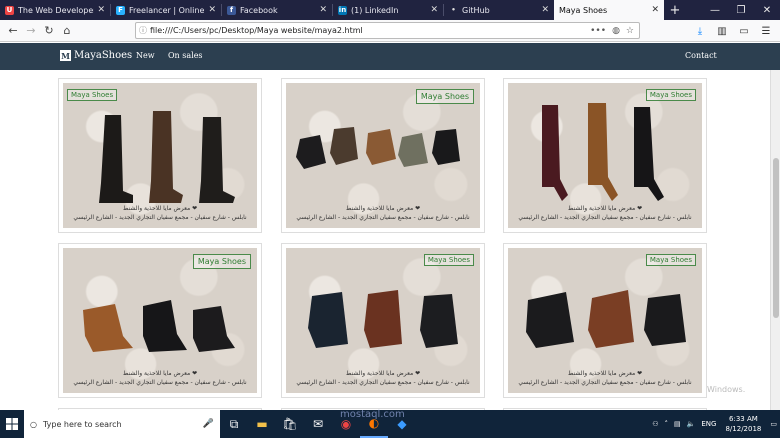 Image resolution: width=780 pixels, height=438 pixels. What do you see at coordinates (33, 424) in the screenshot?
I see `search-icon: ○` at bounding box center [33, 424].